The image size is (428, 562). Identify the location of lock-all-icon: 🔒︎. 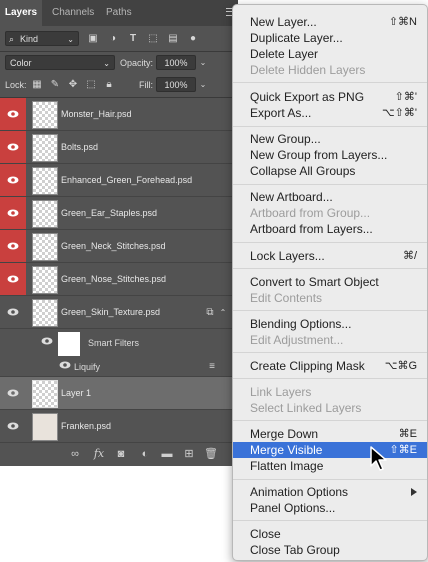
(109, 85).